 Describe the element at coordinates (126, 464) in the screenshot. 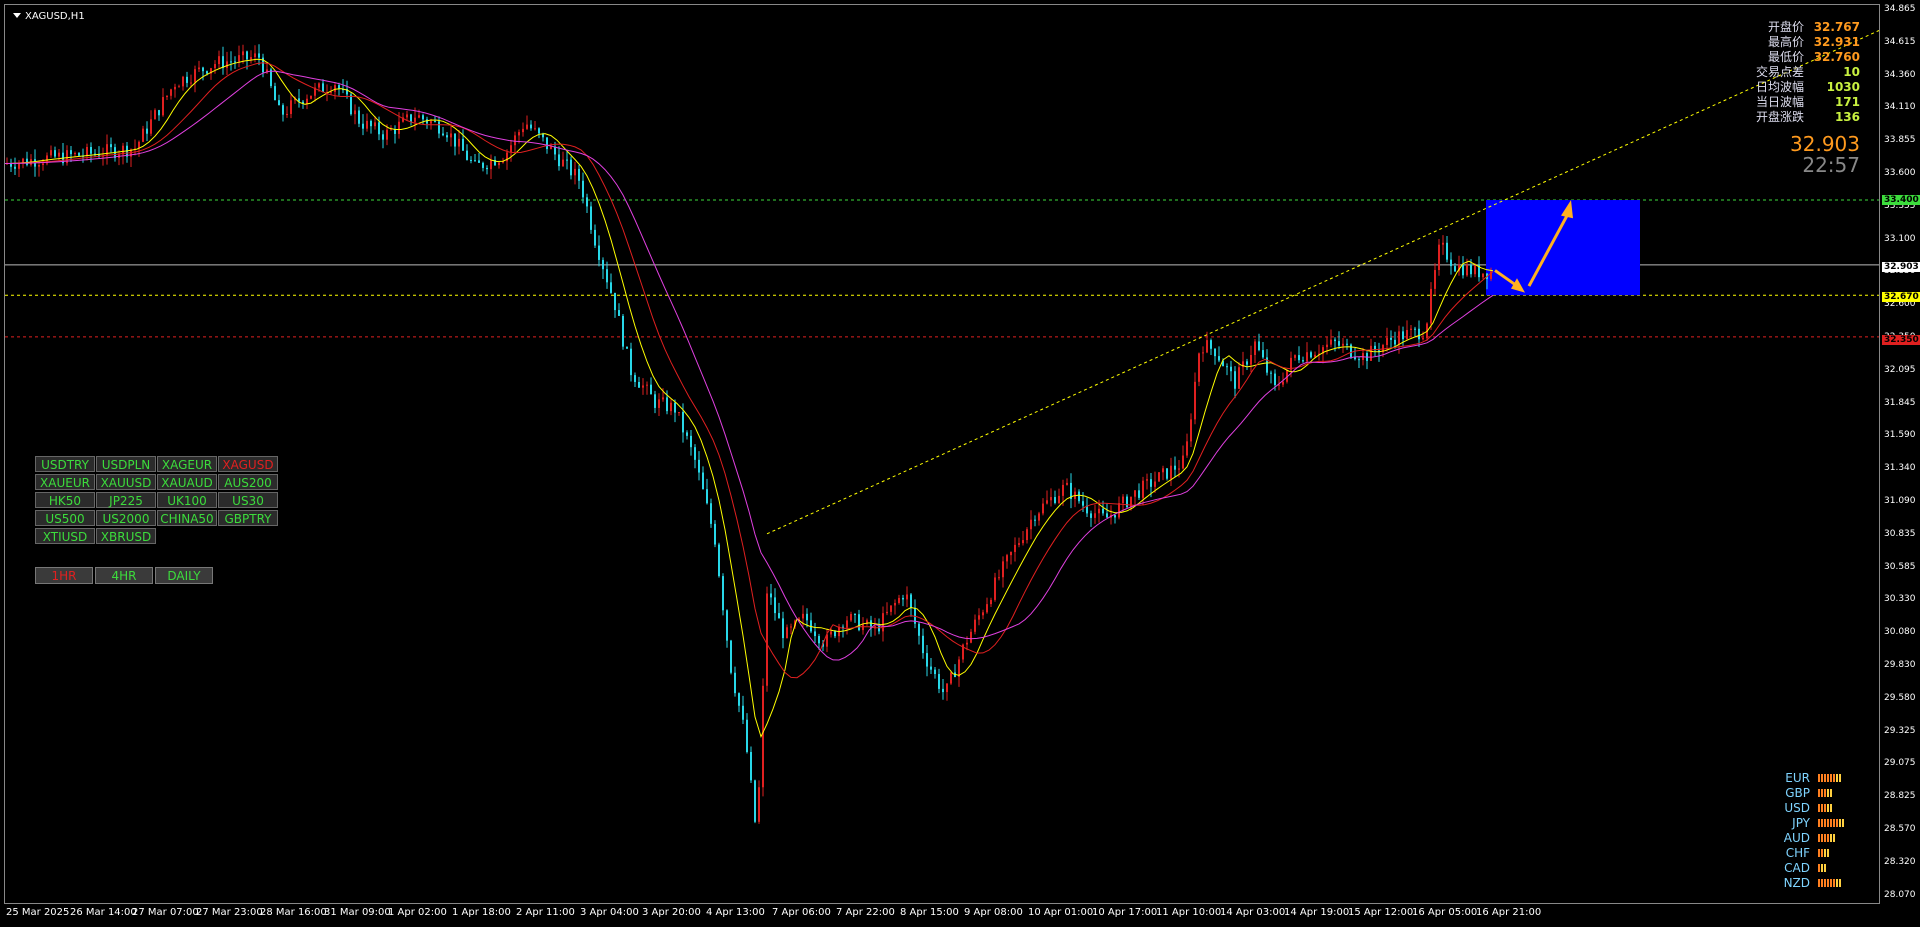

I see `symbol-button-usdpln: USDPLN` at that location.